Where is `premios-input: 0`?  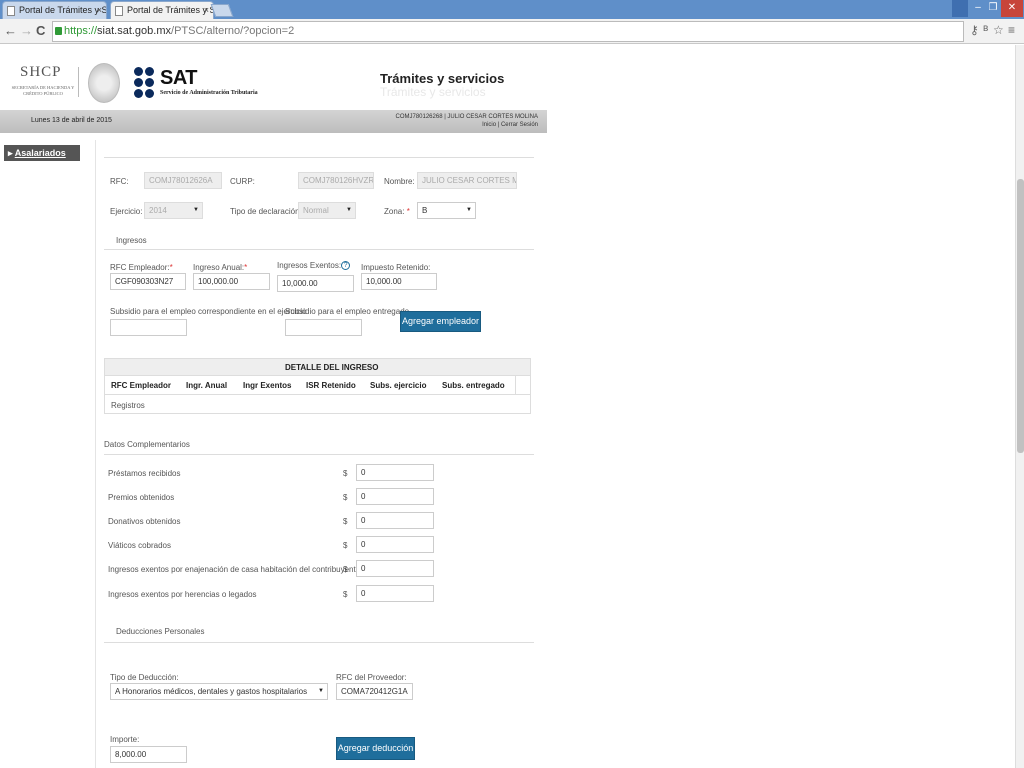
premios-input: 0 is located at coordinates (395, 496).